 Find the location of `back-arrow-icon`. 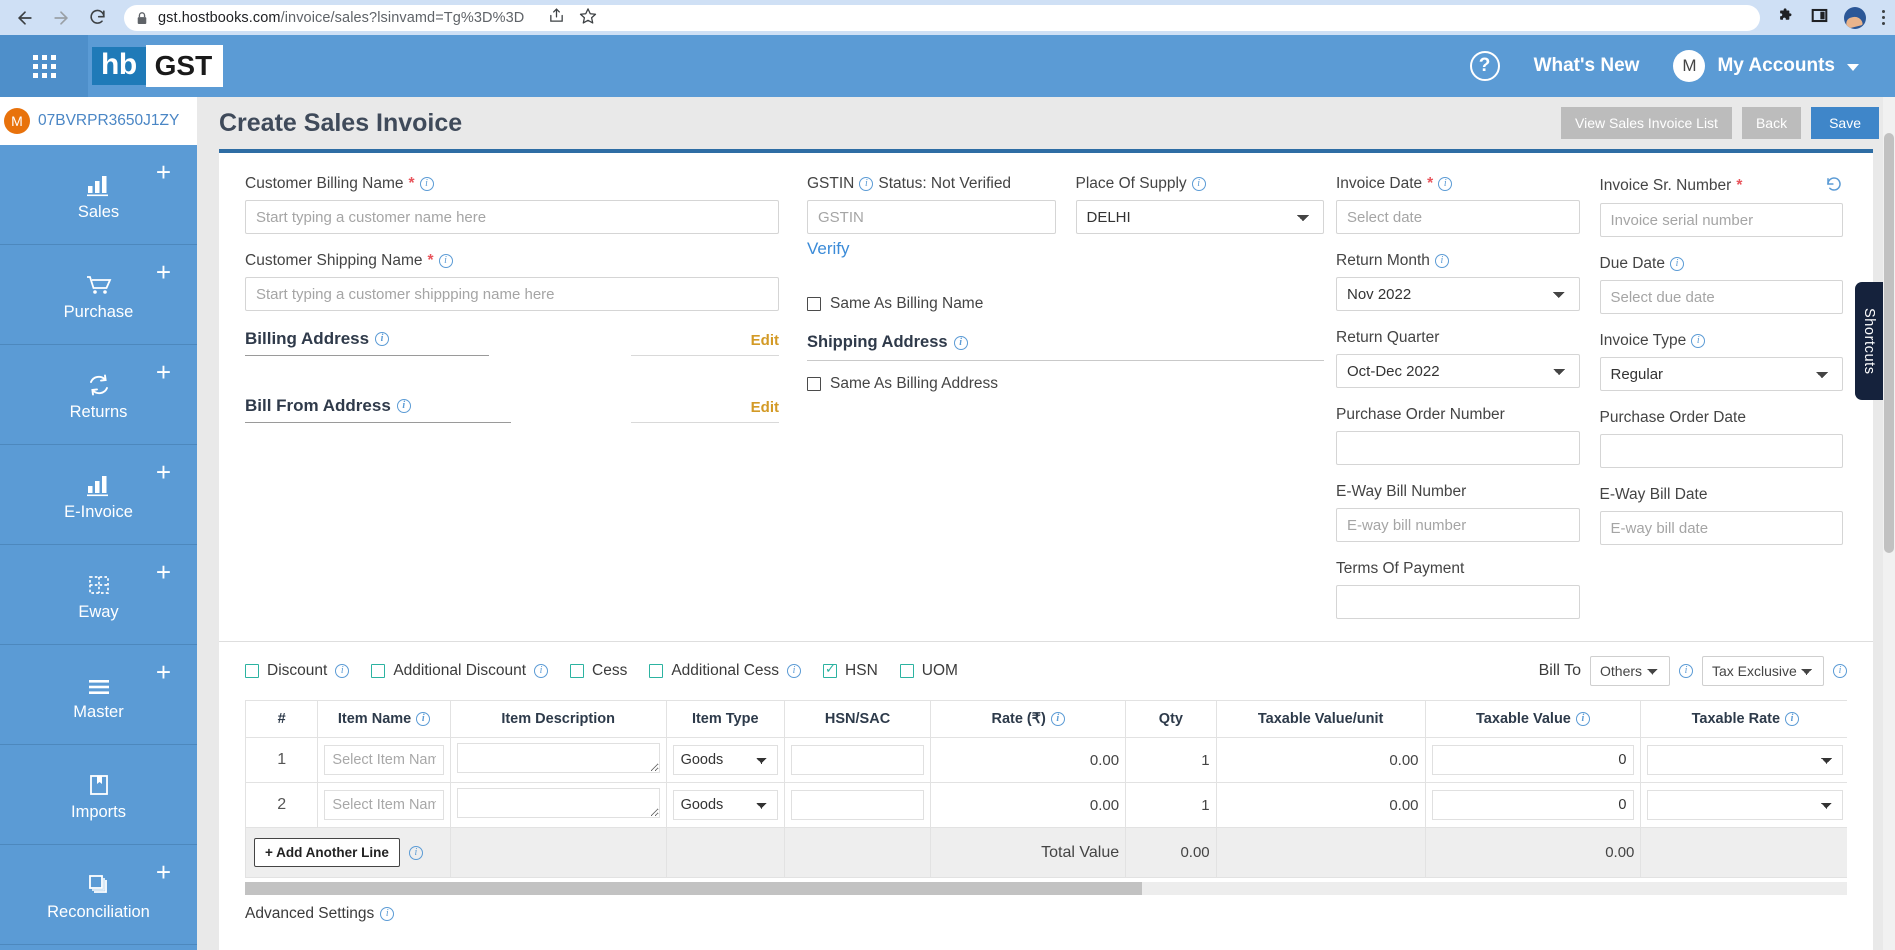

back-arrow-icon is located at coordinates (25, 18).